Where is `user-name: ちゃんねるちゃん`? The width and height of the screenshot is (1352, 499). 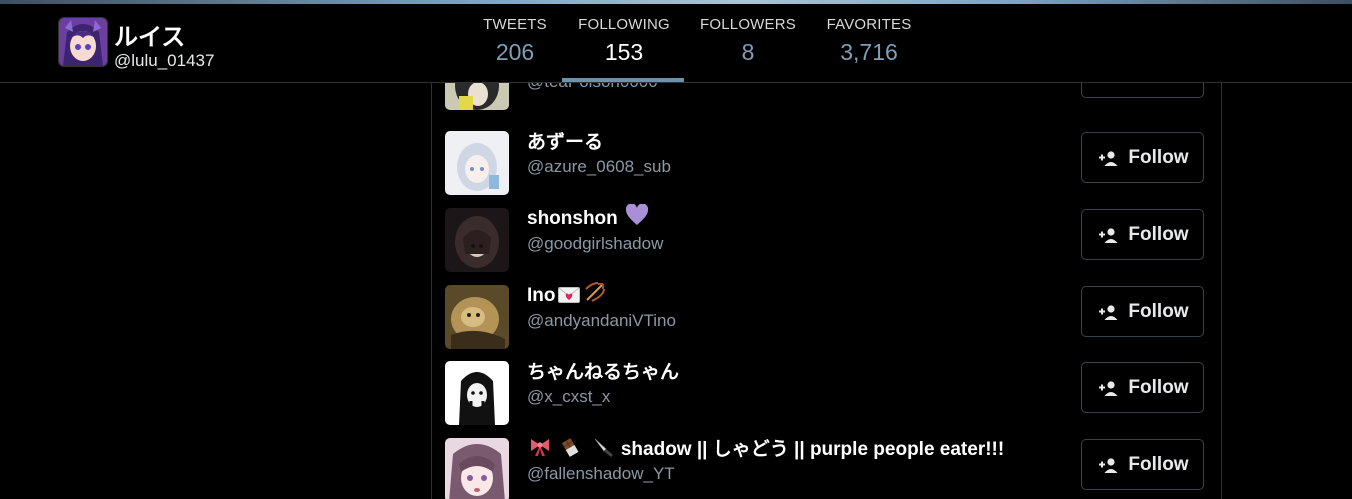
user-name: ちゃんねるちゃん is located at coordinates (603, 372).